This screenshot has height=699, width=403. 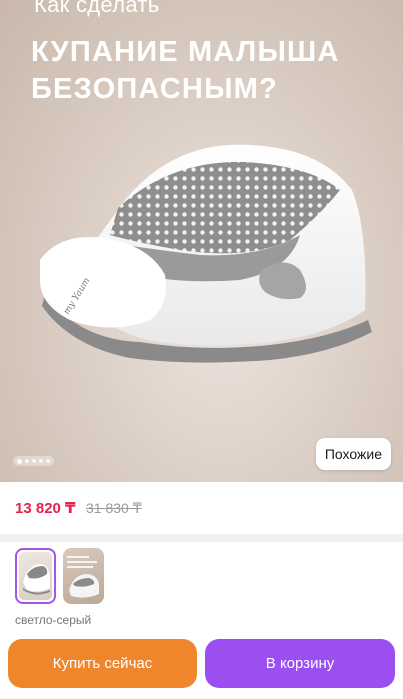 What do you see at coordinates (19, 461) in the screenshot?
I see `carousel-dot-active` at bounding box center [19, 461].